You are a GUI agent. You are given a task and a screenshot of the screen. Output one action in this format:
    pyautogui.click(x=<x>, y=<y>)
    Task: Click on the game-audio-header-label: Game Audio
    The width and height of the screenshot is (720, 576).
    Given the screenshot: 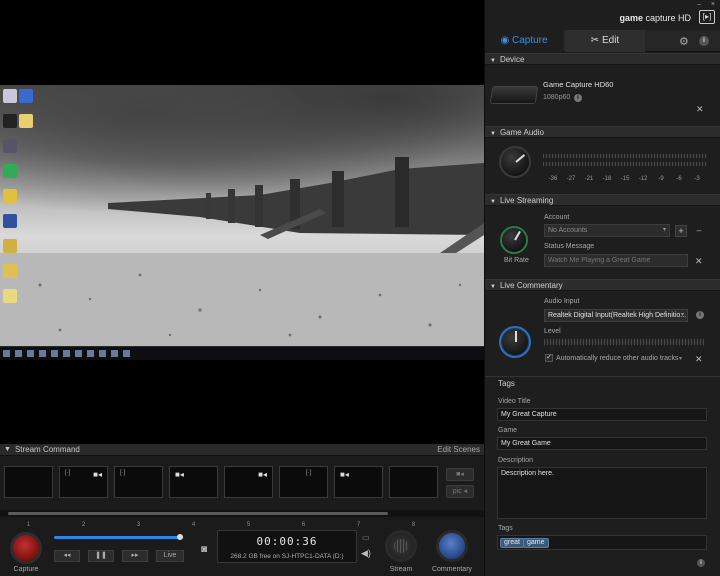 What is the action you would take?
    pyautogui.click(x=521, y=132)
    